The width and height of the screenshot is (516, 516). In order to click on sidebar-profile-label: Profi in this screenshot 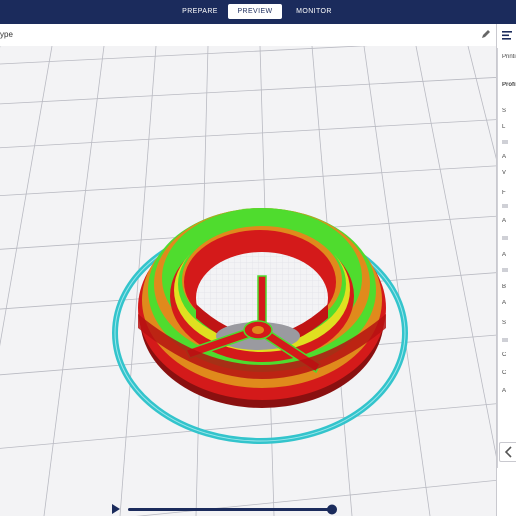, I will do `click(509, 85)`.